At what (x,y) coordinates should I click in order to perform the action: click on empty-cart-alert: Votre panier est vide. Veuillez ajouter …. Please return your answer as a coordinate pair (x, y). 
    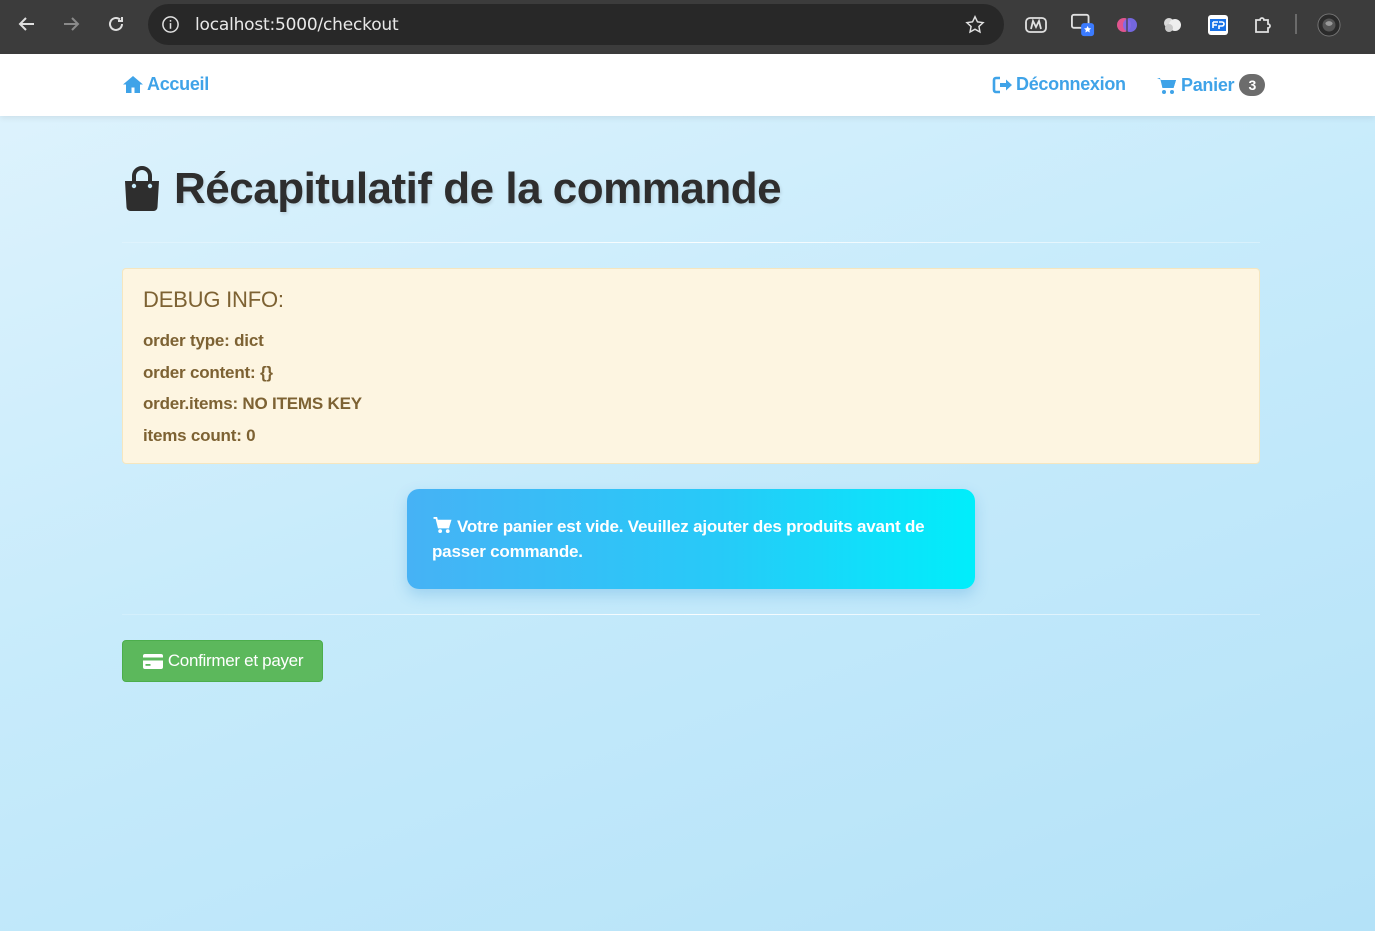
    Looking at the image, I should click on (691, 539).